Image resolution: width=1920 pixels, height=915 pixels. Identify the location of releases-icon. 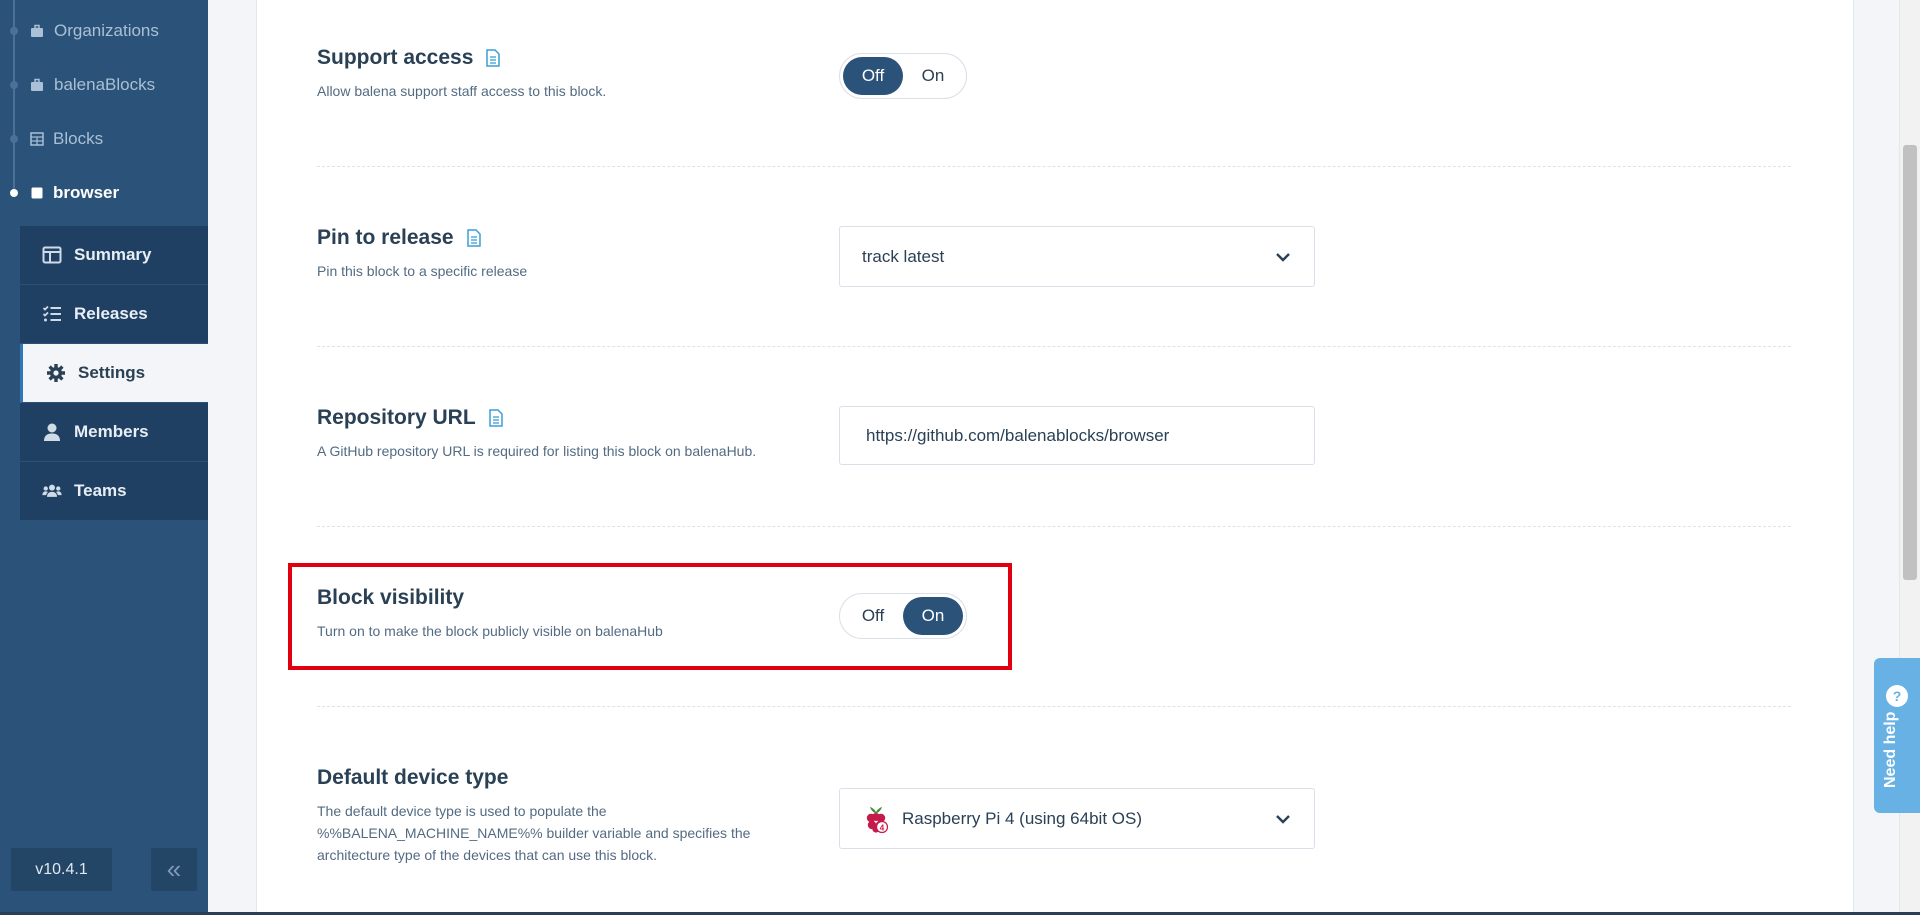
(51, 313).